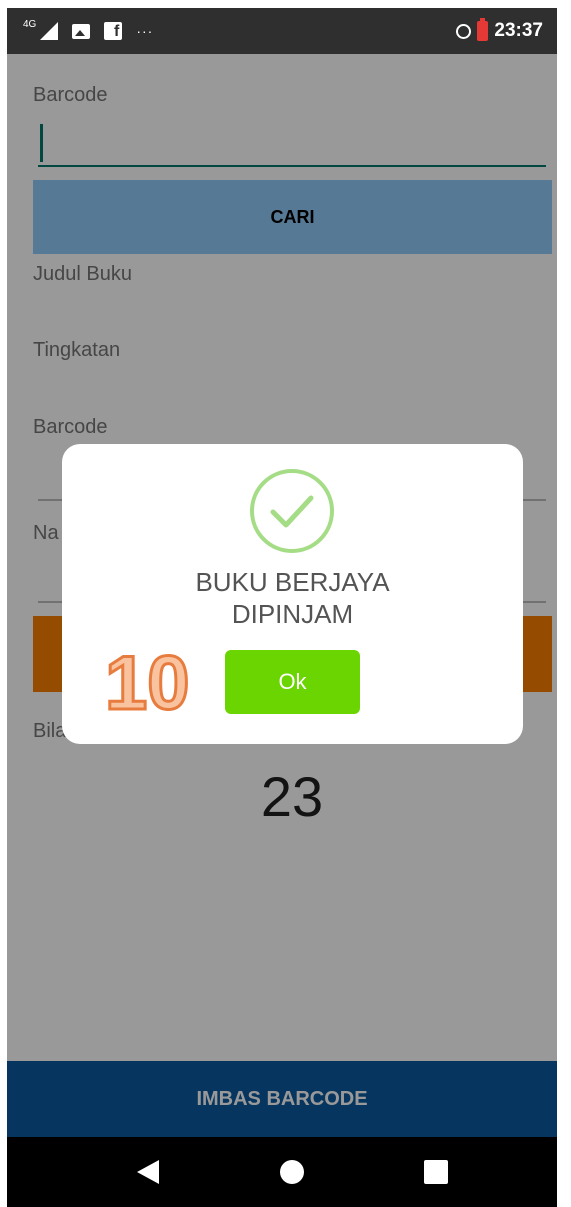 The width and height of the screenshot is (571, 1207). What do you see at coordinates (113, 31) in the screenshot?
I see `facebook-notification-icon: f` at bounding box center [113, 31].